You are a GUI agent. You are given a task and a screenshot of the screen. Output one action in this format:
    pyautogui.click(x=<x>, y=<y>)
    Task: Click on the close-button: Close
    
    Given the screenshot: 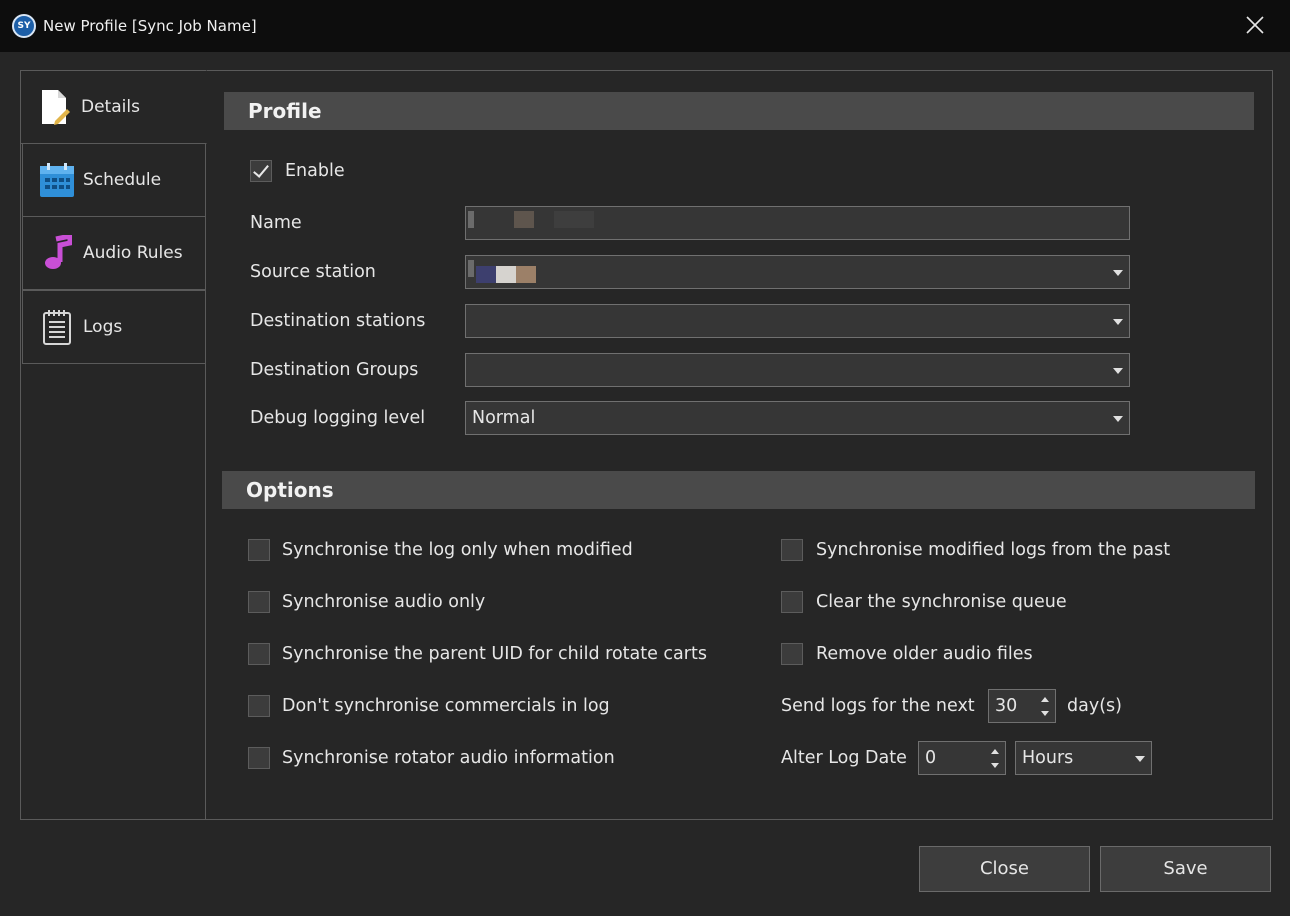 What is the action you would take?
    pyautogui.click(x=1004, y=869)
    